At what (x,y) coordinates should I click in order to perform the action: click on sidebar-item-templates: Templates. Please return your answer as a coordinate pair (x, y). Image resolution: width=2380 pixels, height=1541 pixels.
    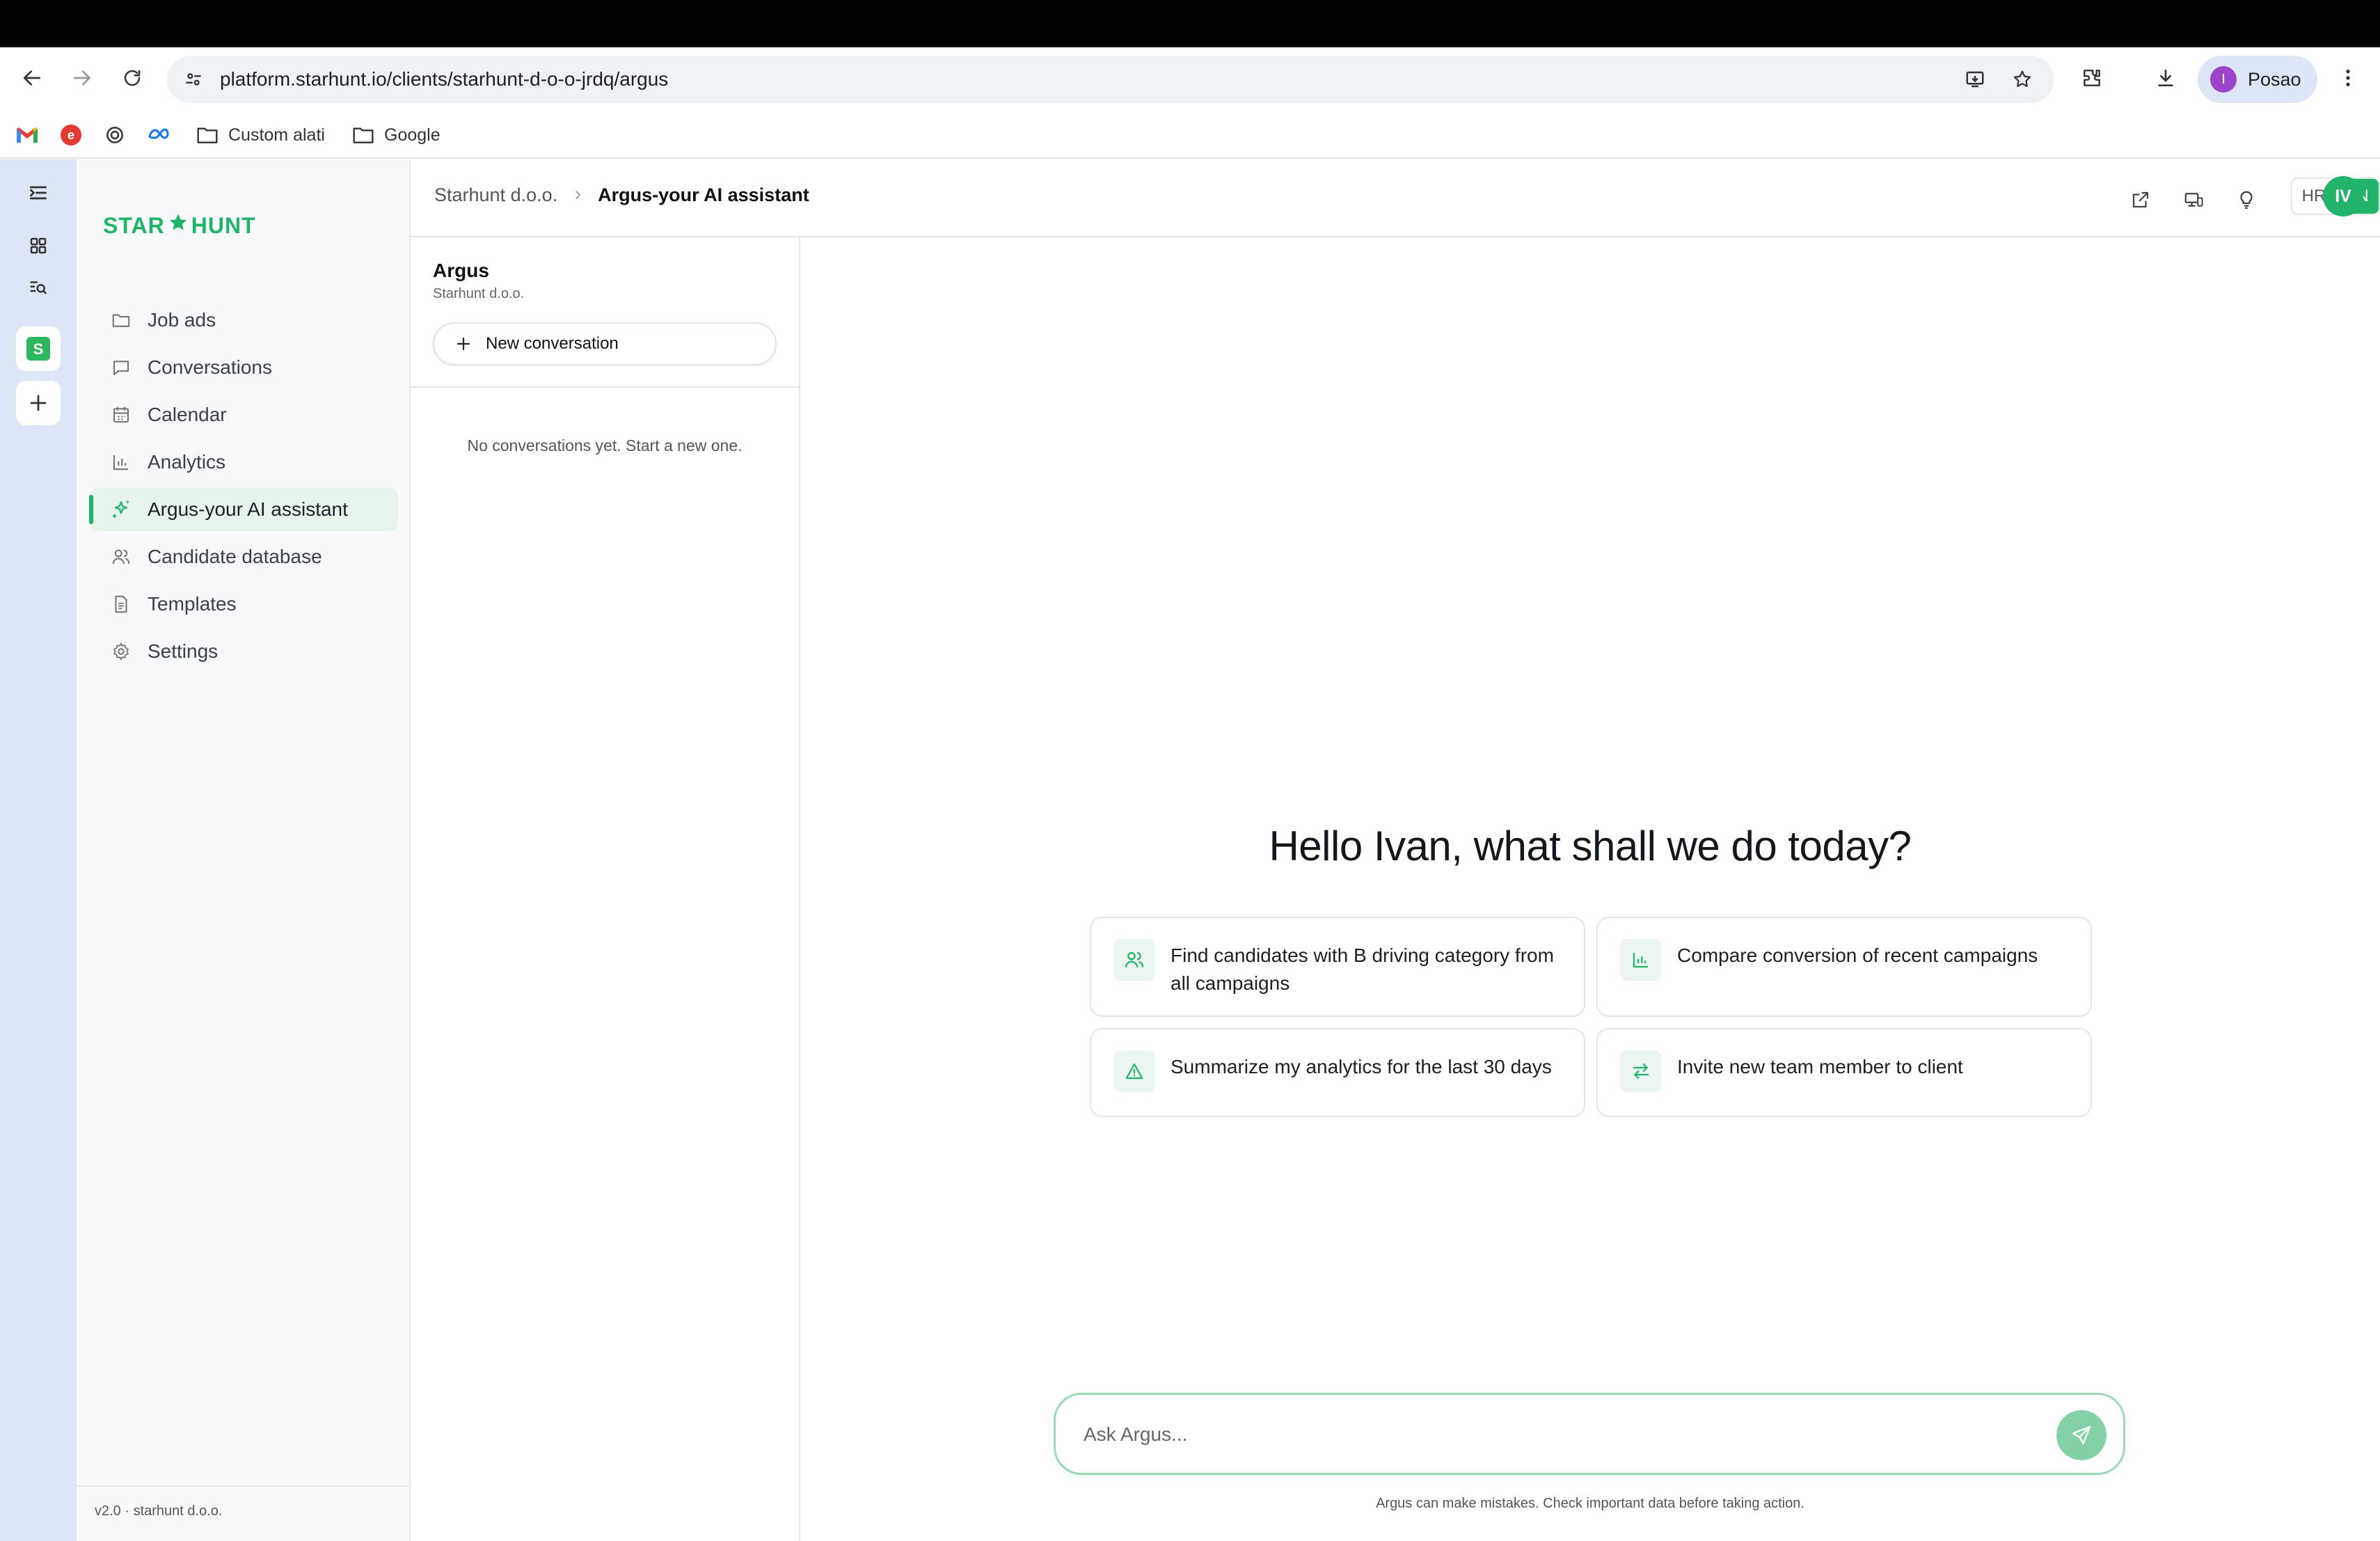
    Looking at the image, I should click on (243, 604).